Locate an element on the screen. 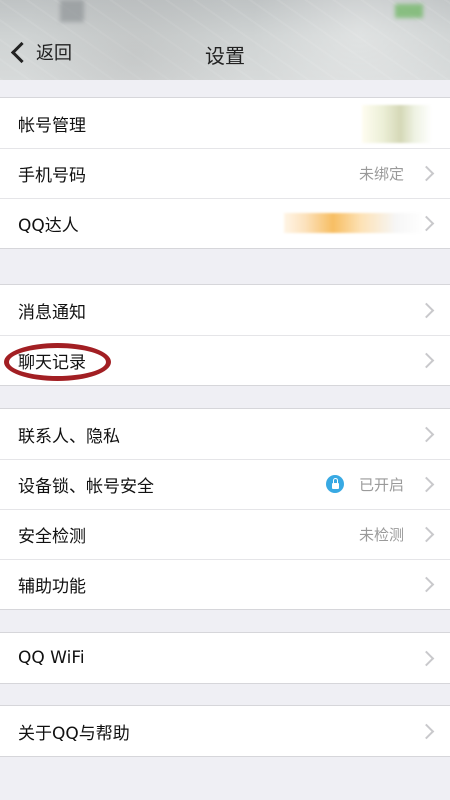 This screenshot has width=450, height=800. settings-item-about-help: 关于QQ与帮助 is located at coordinates (225, 731).